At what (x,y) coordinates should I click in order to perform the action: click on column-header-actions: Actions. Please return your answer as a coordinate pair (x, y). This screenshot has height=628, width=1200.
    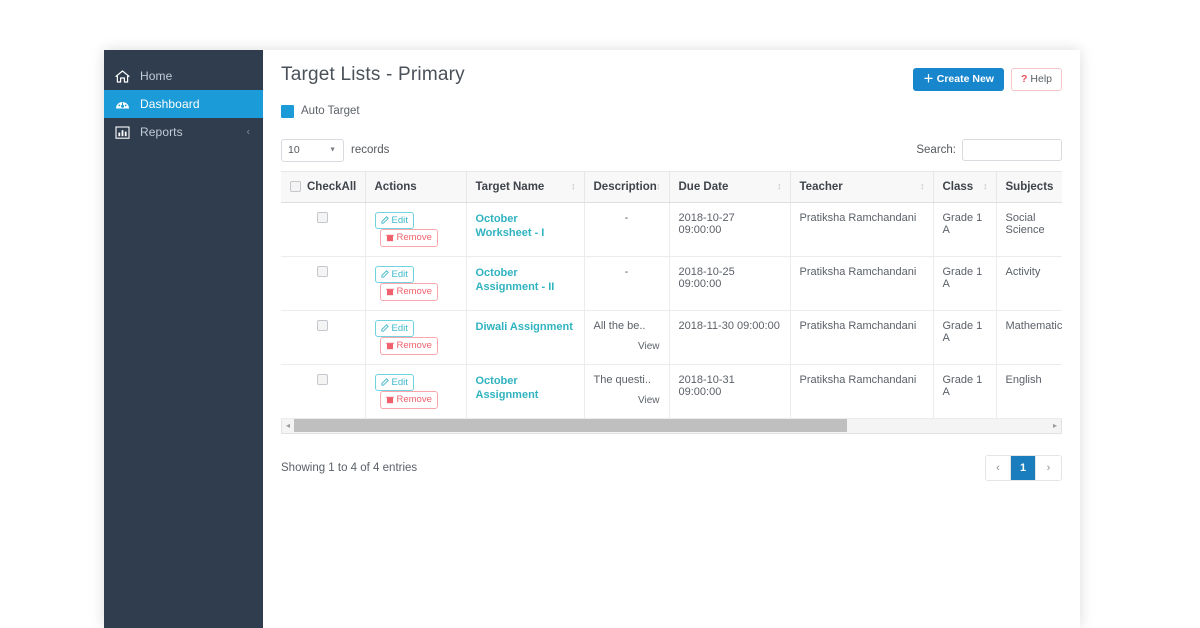
    Looking at the image, I should click on (416, 187).